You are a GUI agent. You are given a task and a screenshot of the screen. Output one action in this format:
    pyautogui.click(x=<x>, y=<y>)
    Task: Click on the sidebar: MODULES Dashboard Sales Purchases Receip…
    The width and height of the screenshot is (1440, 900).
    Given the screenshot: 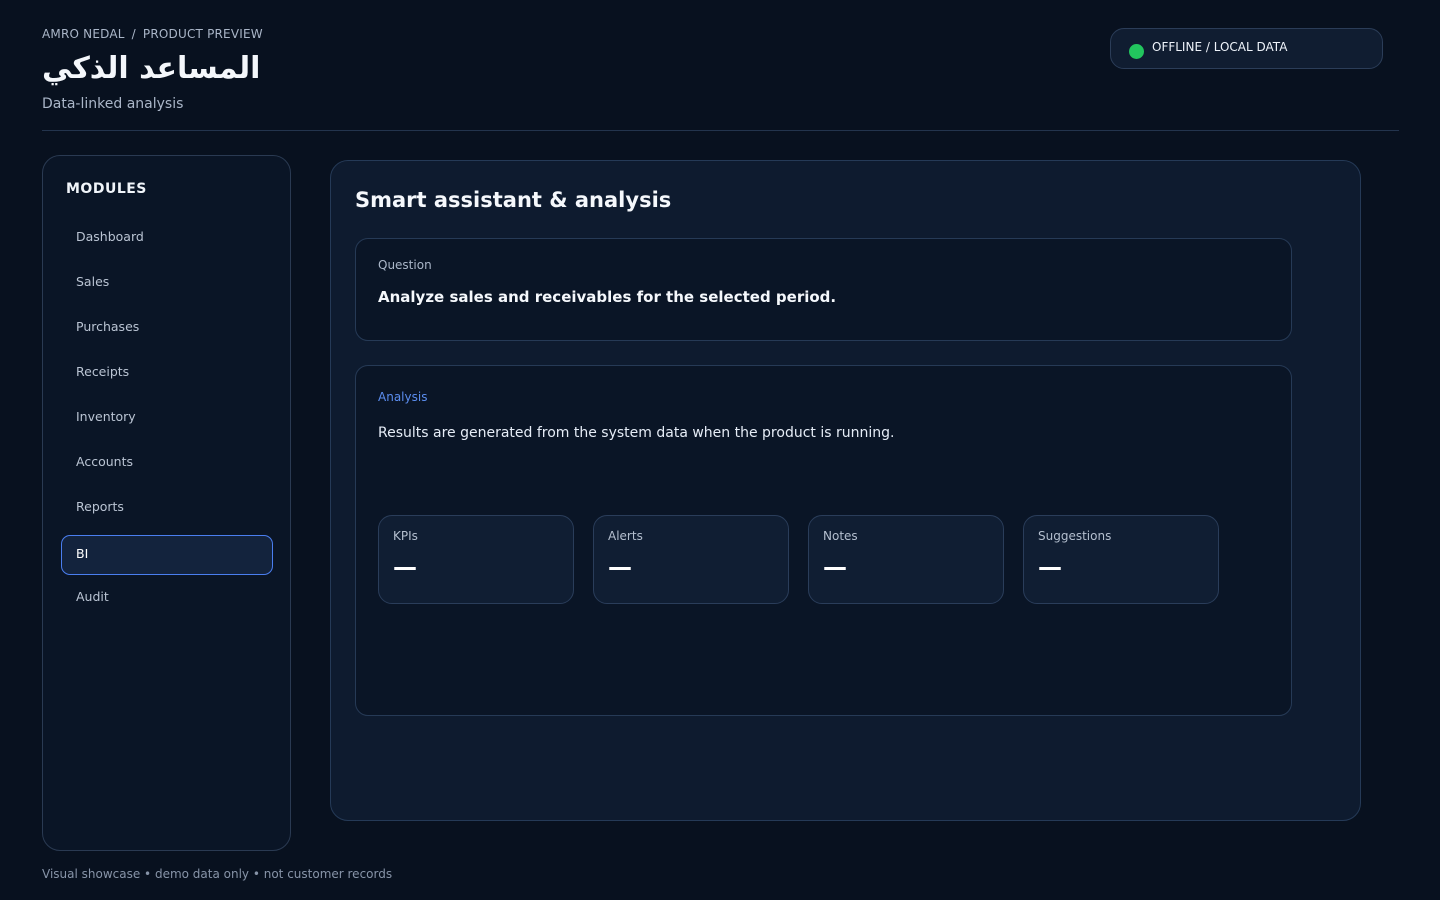 What is the action you would take?
    pyautogui.click(x=166, y=503)
    